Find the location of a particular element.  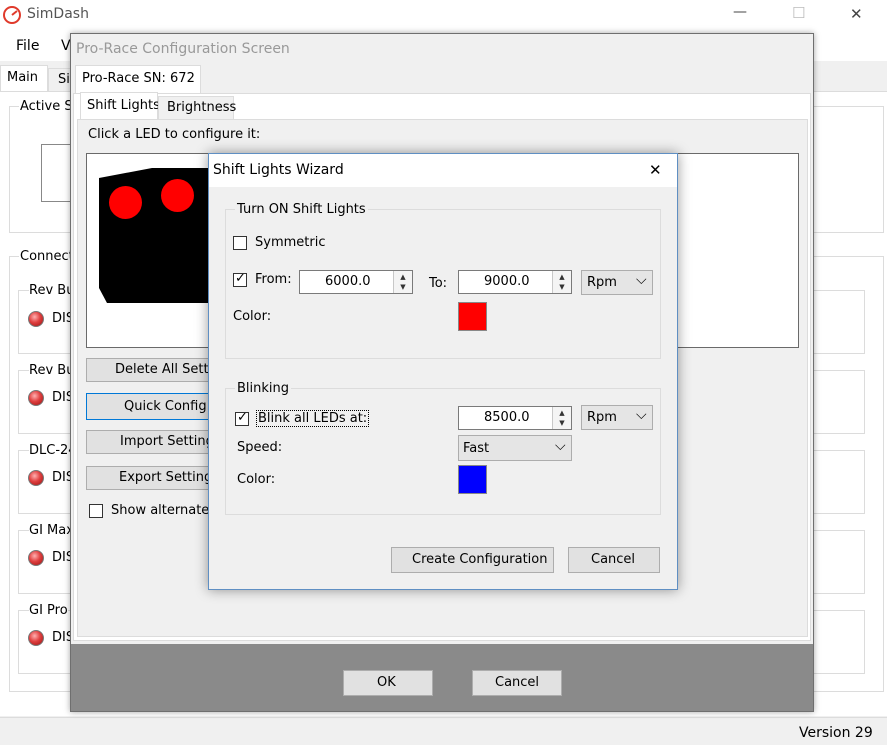

delete-all-settings-button: Delete All Settin is located at coordinates (156, 370).